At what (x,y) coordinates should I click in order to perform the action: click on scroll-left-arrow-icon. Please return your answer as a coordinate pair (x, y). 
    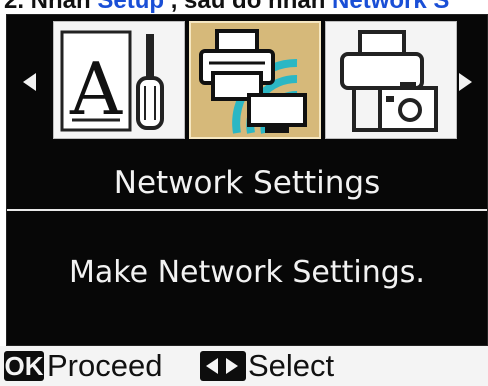
    Looking at the image, I should click on (29, 82).